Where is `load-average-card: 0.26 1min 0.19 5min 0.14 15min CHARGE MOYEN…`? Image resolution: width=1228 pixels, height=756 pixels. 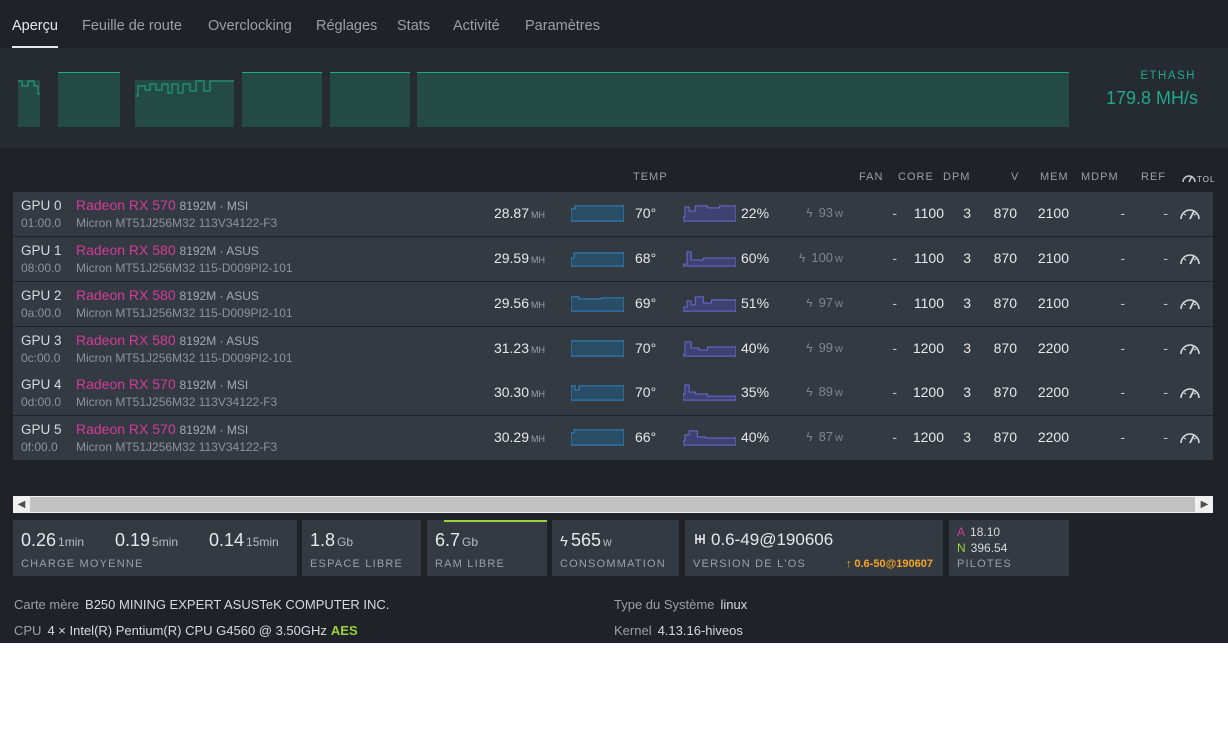
load-average-card: 0.26 1min 0.19 5min 0.14 15min CHARGE MOYEN… is located at coordinates (155, 548).